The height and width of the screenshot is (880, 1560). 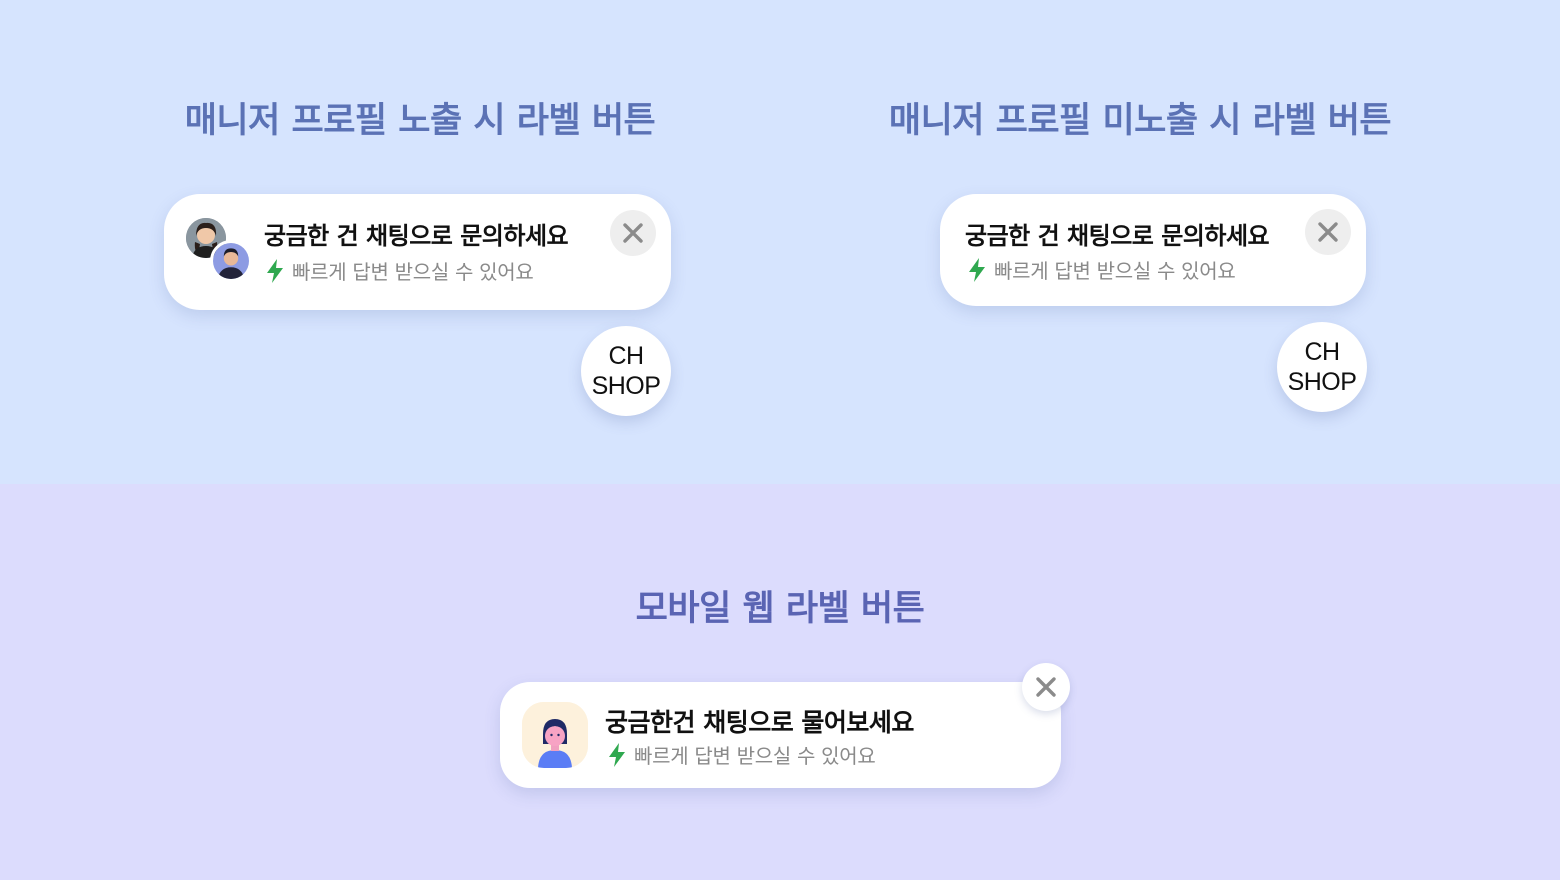 I want to click on mobile-web-heading: 모바일 웹 라벨 버튼, so click(x=780, y=609).